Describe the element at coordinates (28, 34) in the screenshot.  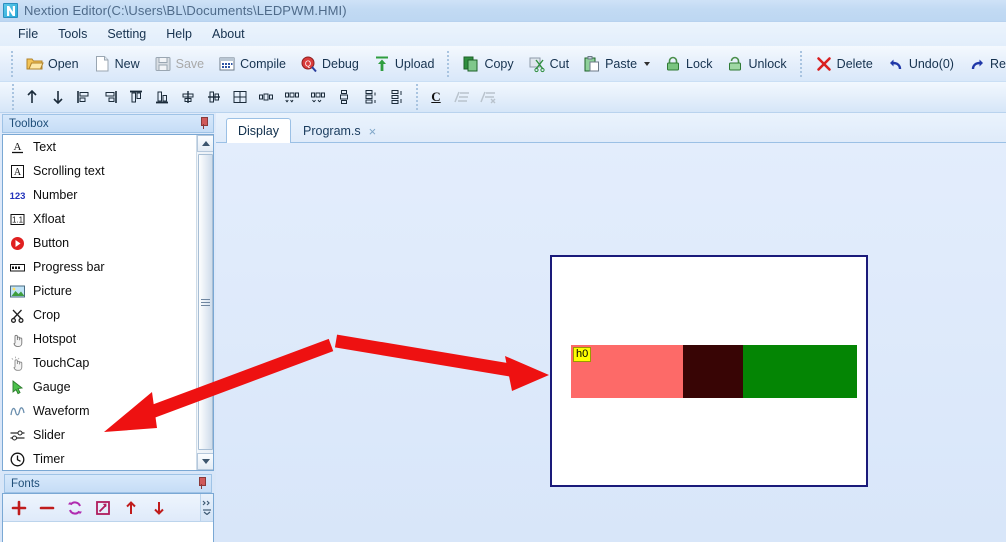
I see `menu-file: File` at that location.